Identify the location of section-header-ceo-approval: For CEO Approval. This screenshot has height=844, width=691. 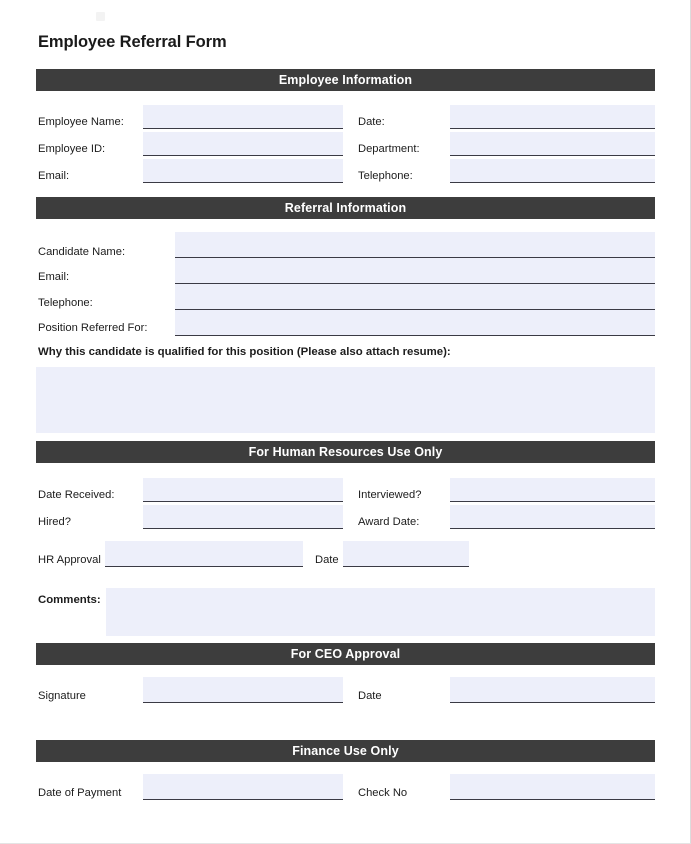
(345, 654).